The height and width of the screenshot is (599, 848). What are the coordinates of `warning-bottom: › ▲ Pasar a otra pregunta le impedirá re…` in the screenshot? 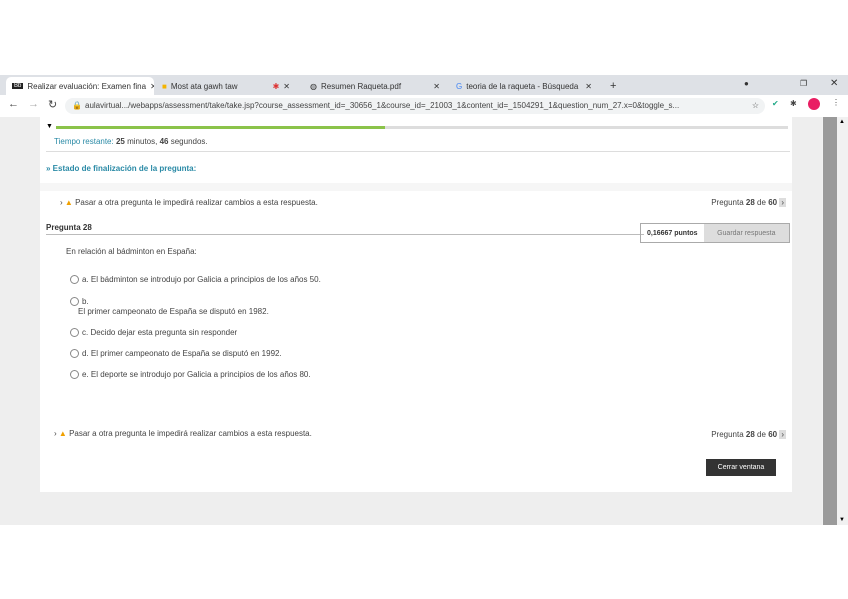 It's located at (183, 433).